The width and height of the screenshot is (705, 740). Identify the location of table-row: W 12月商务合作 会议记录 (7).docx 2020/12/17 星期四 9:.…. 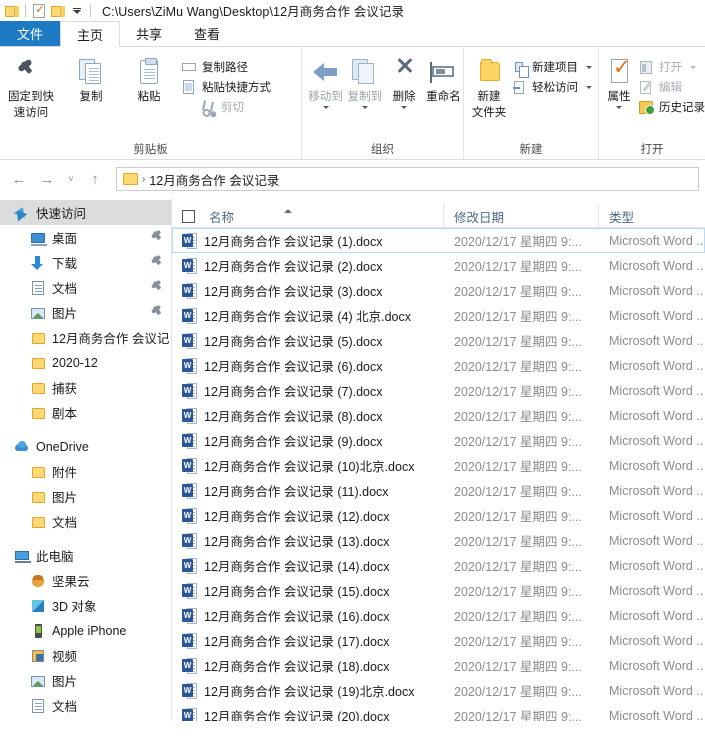
(438, 390).